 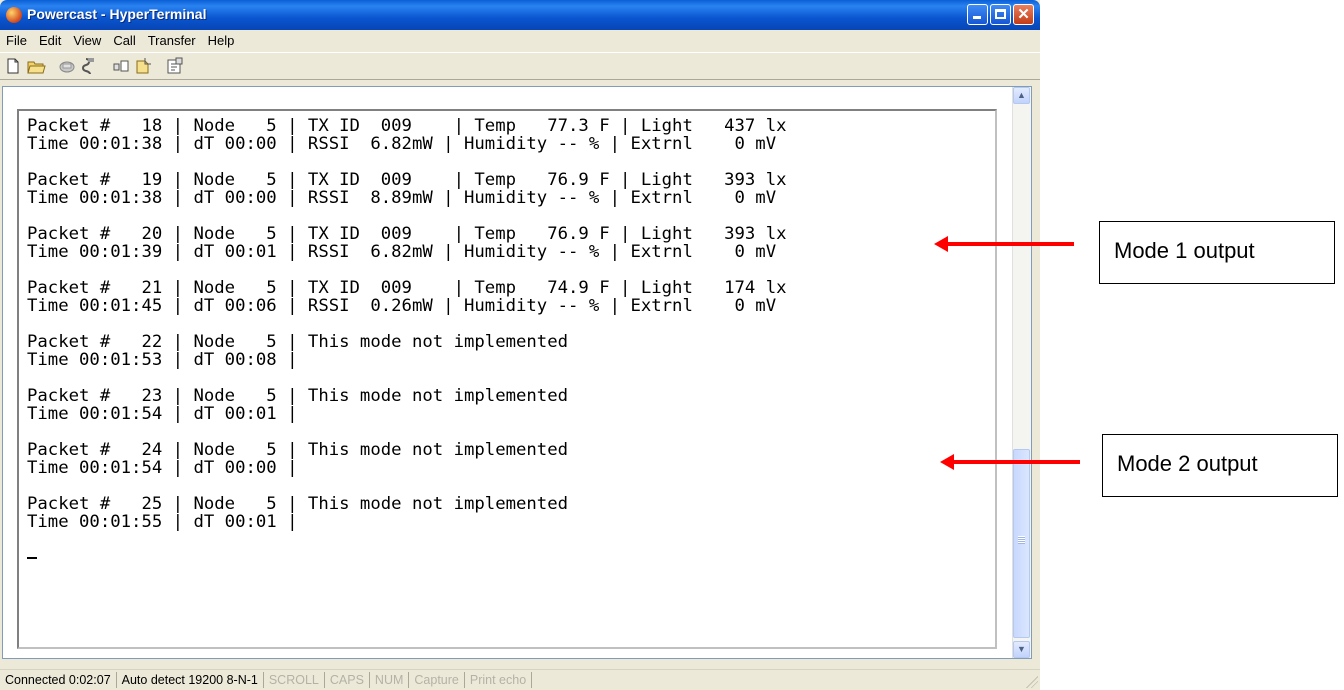 What do you see at coordinates (390, 680) in the screenshot?
I see `status-num: NUM` at bounding box center [390, 680].